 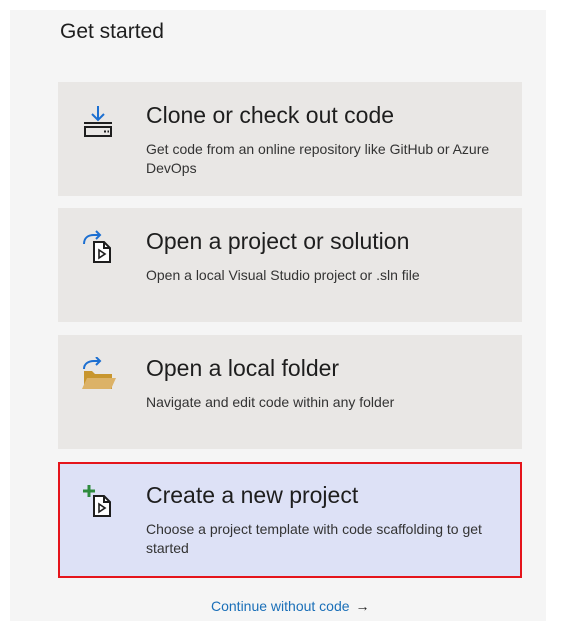 I want to click on card-title: Clone or check out code, so click(x=270, y=115).